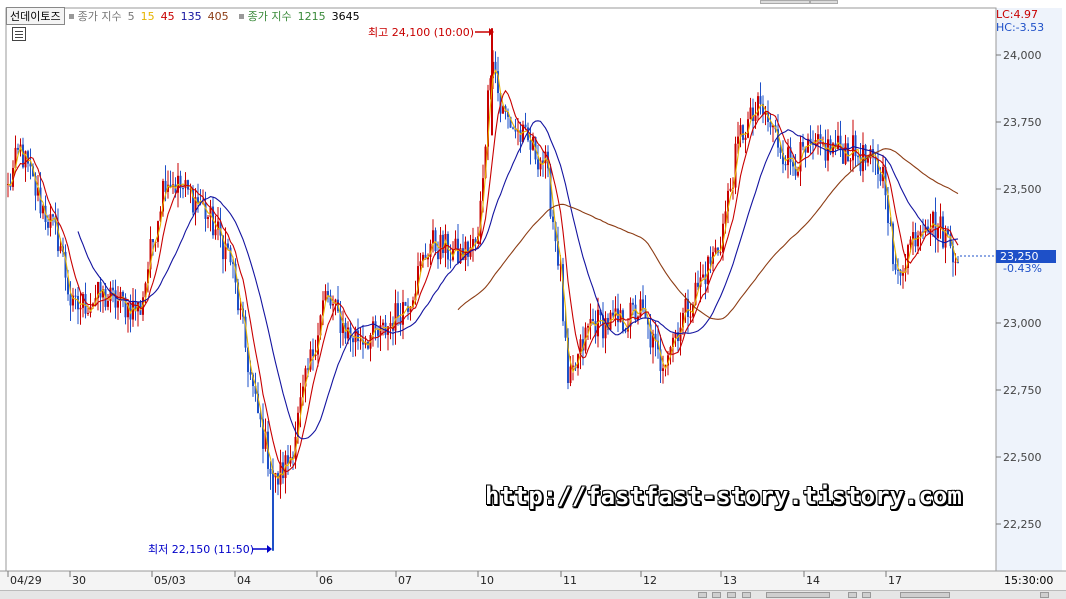 Image resolution: width=1066 pixels, height=599 pixels. Describe the element at coordinates (702, 595) in the screenshot. I see `nav-first-button` at that location.